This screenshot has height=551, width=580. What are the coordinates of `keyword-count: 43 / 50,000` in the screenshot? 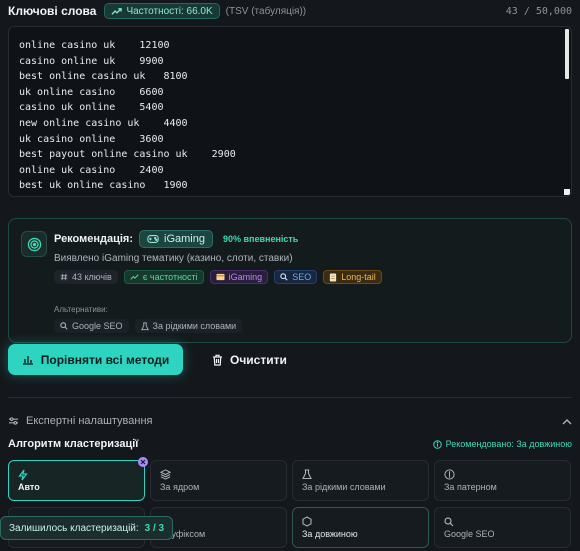 It's located at (538, 11).